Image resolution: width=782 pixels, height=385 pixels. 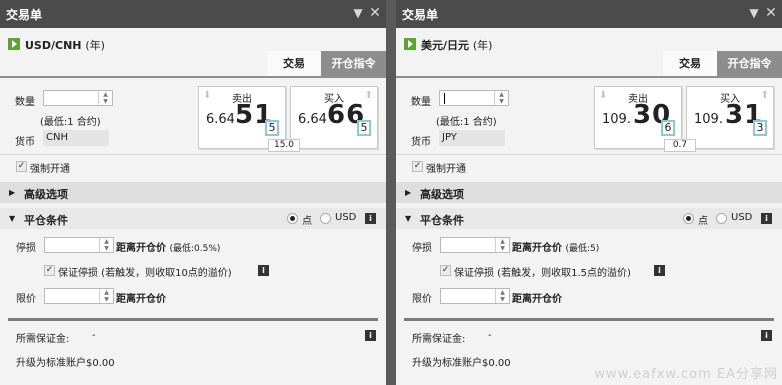 I want to click on buy-price-pip: 5, so click(x=364, y=128).